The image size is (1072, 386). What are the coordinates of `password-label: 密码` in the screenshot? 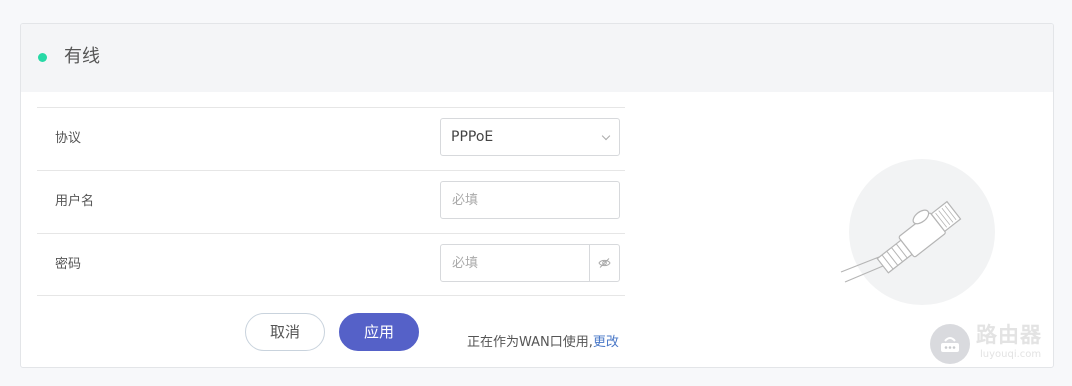 It's located at (68, 264).